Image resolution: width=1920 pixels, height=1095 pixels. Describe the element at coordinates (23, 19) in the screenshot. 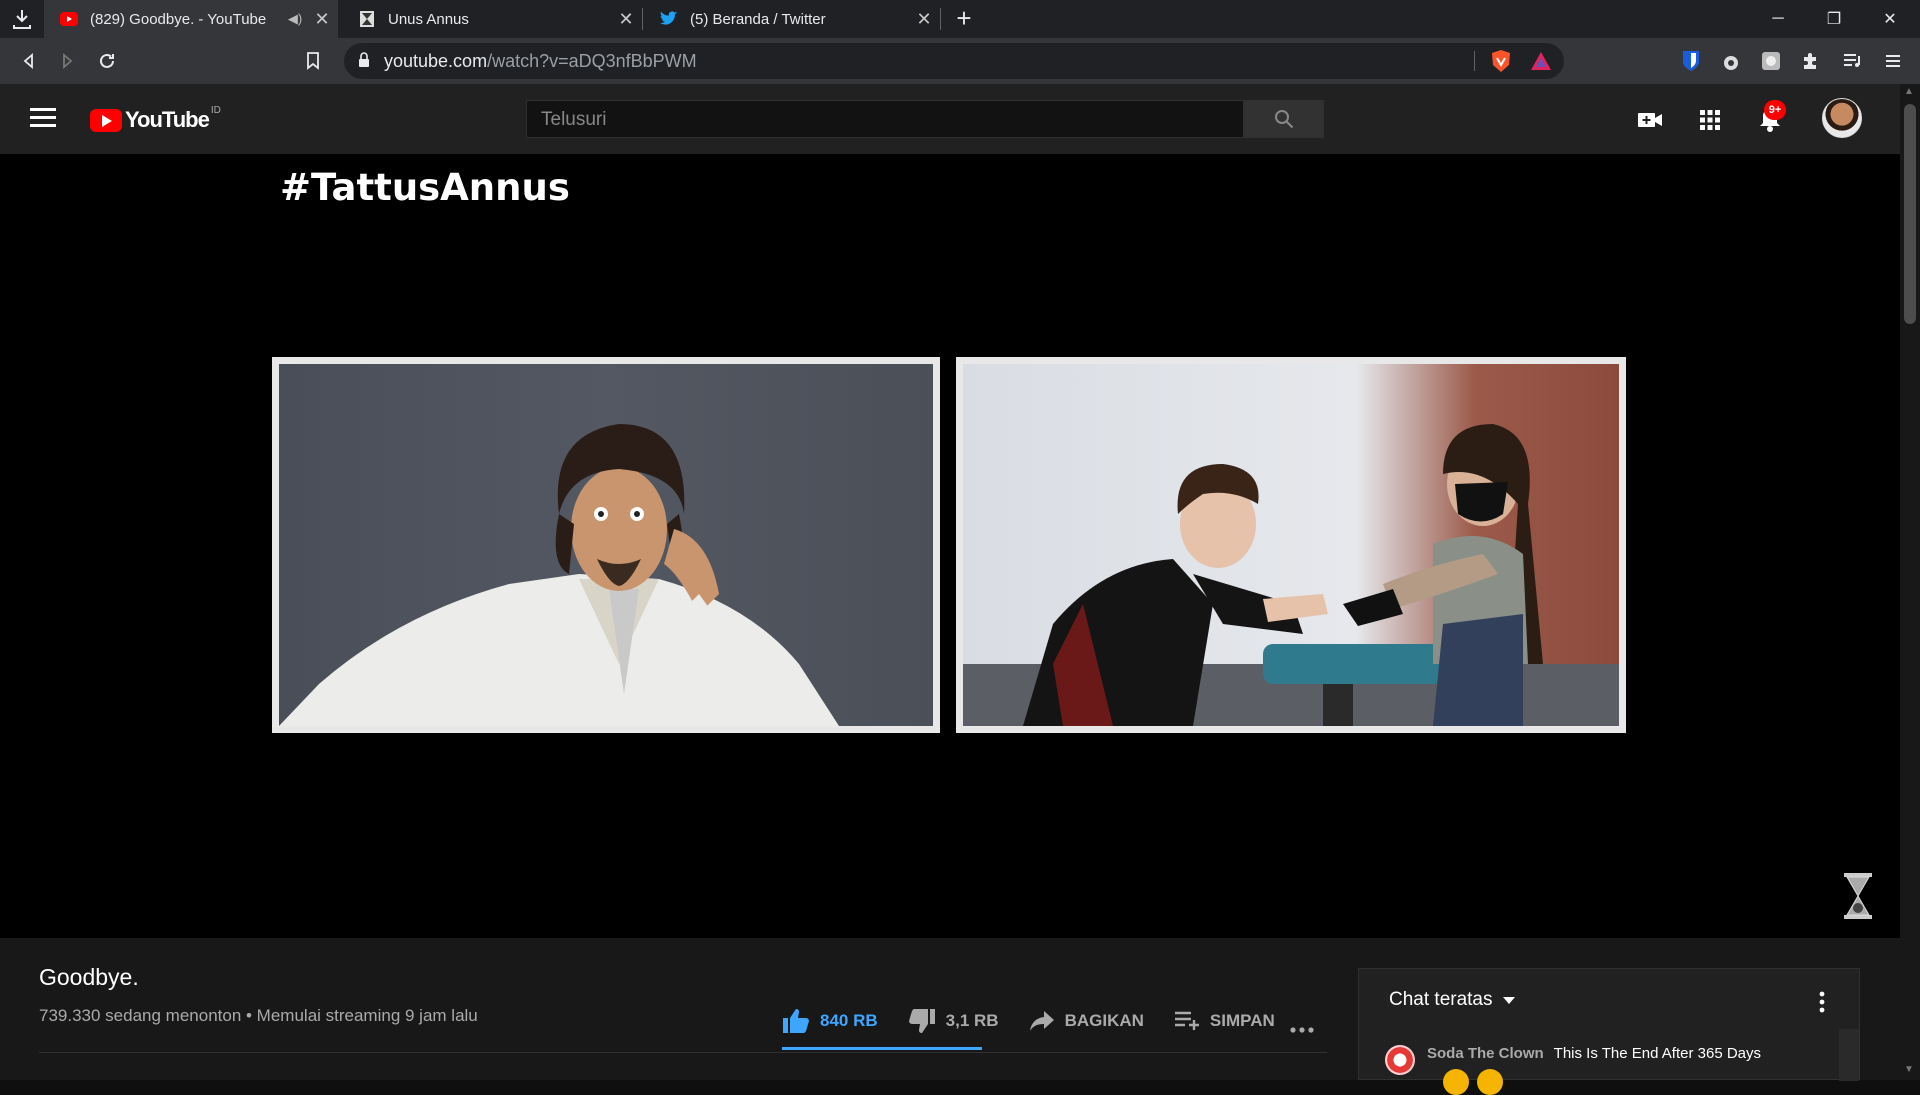

I see `download-icon` at that location.